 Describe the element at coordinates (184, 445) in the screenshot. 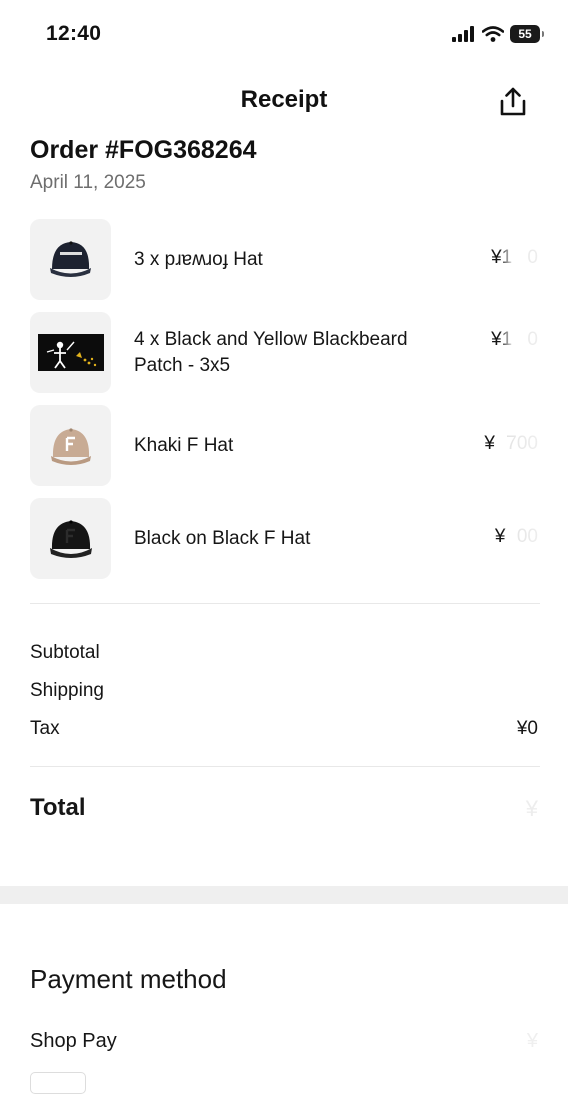

I see `item-name: Khaki F Hat` at that location.